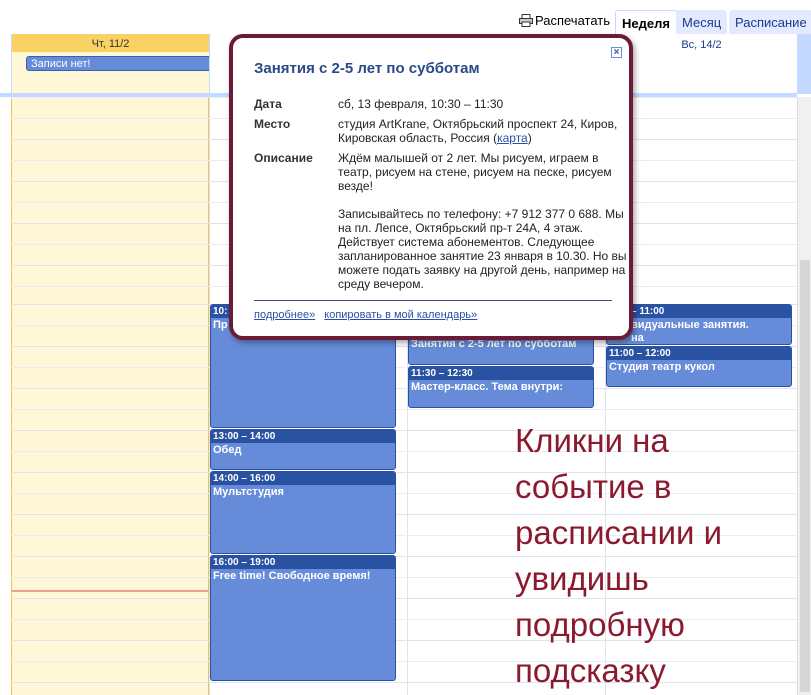  What do you see at coordinates (303, 436) in the screenshot?
I see `event-time: 13:00 – 14:00` at bounding box center [303, 436].